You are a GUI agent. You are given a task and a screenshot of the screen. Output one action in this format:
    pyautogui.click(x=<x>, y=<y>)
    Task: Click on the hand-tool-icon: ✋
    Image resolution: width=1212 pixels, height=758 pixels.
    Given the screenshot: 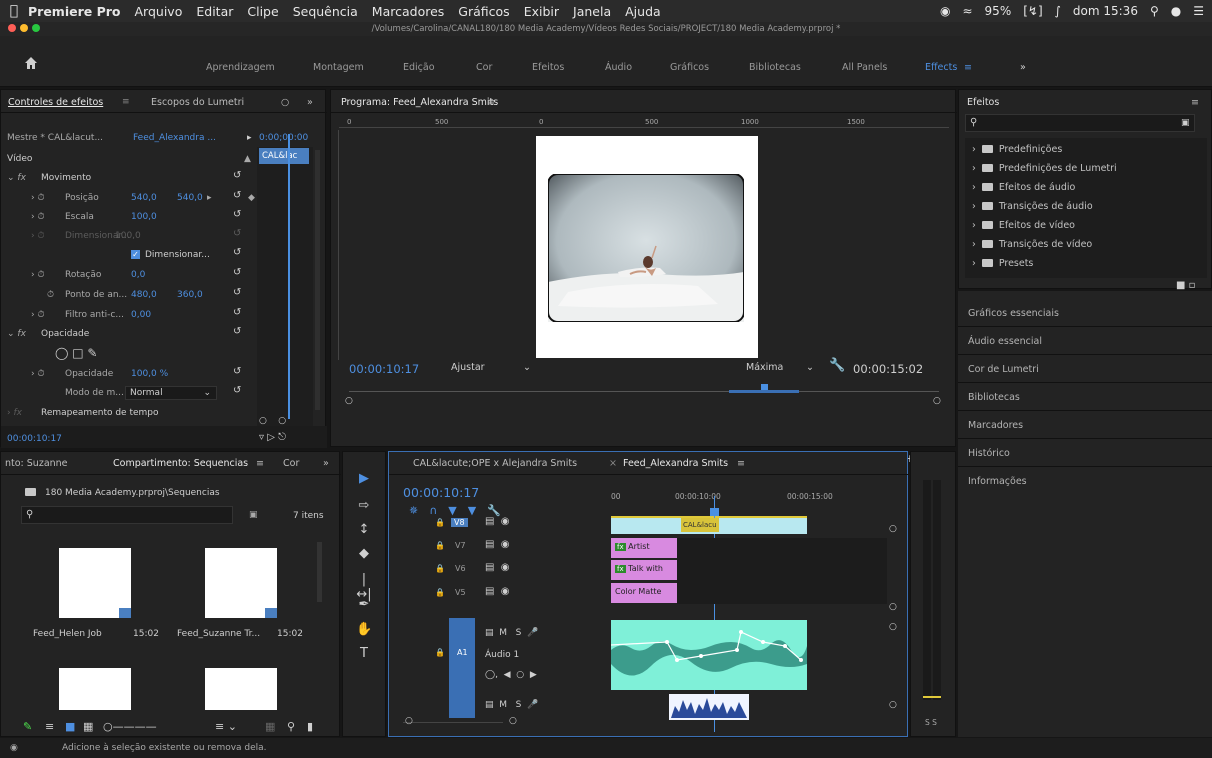 What is the action you would take?
    pyautogui.click(x=364, y=629)
    